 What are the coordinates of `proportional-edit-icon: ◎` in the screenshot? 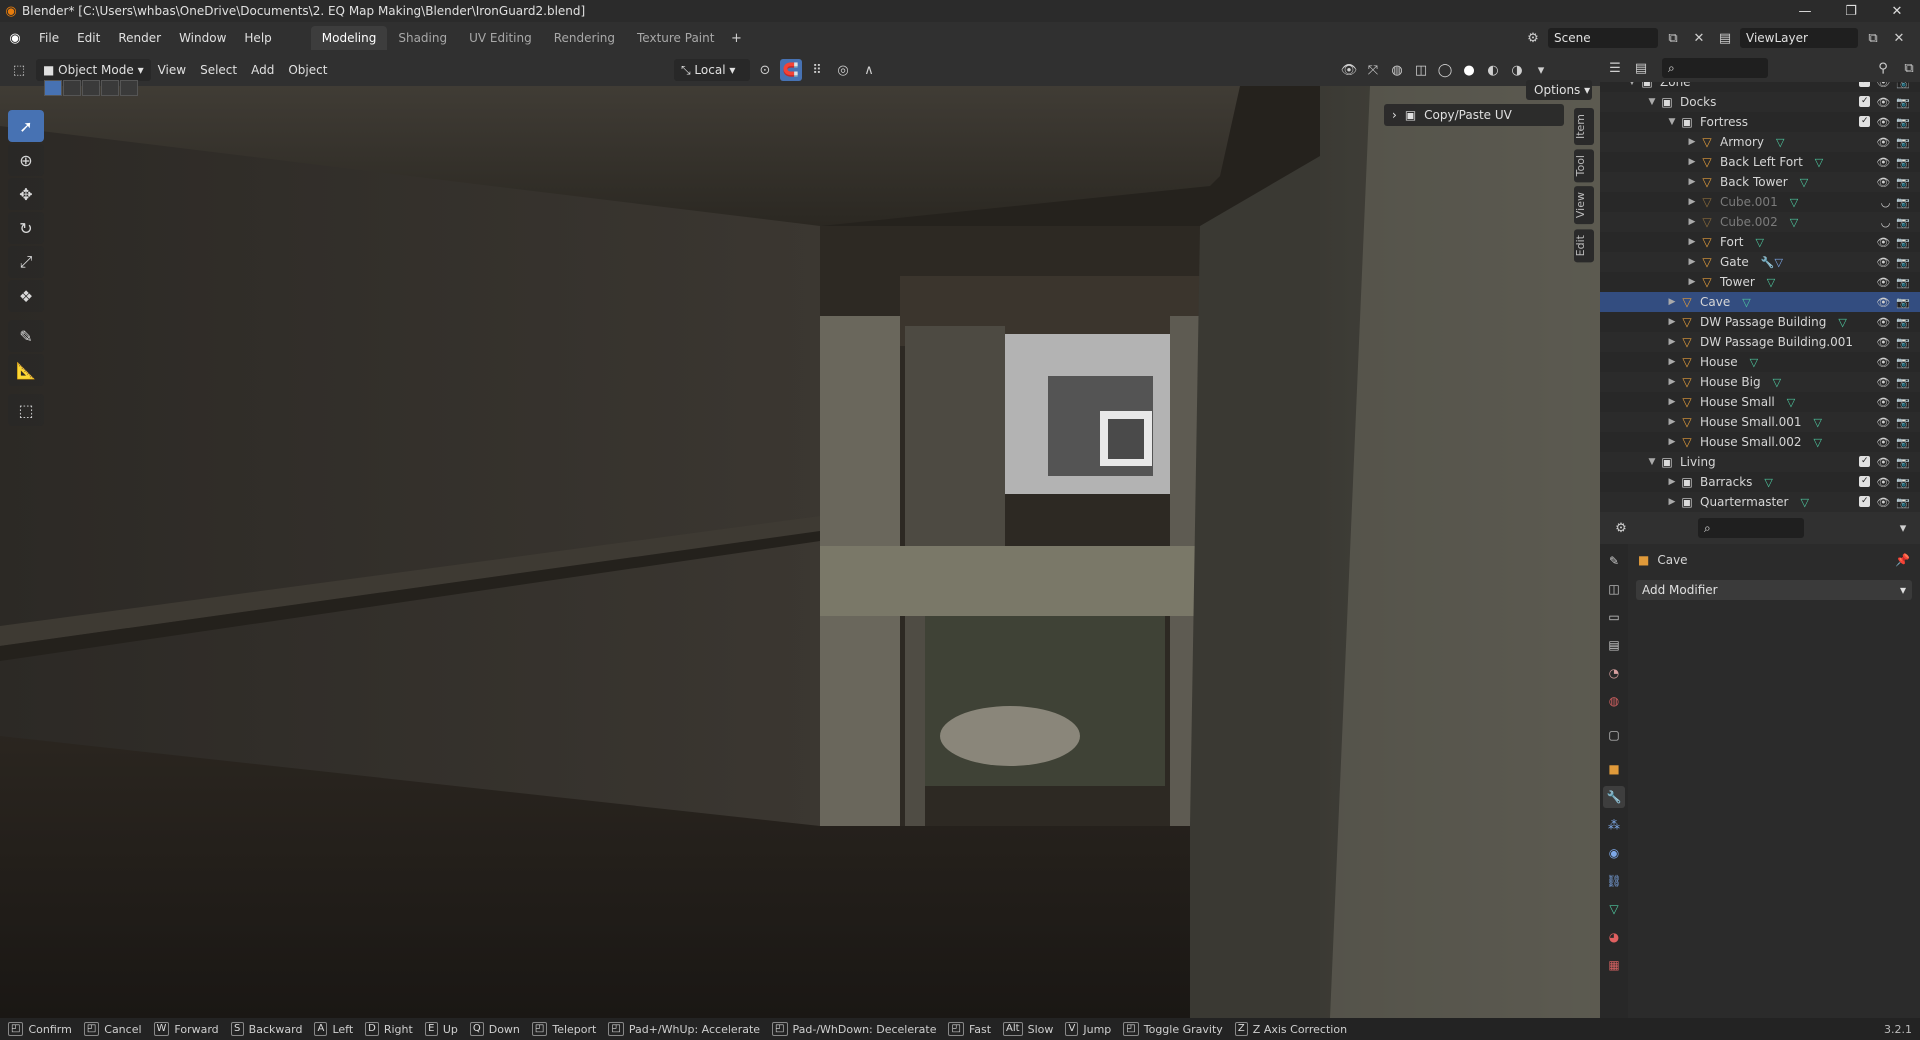 It's located at (843, 70).